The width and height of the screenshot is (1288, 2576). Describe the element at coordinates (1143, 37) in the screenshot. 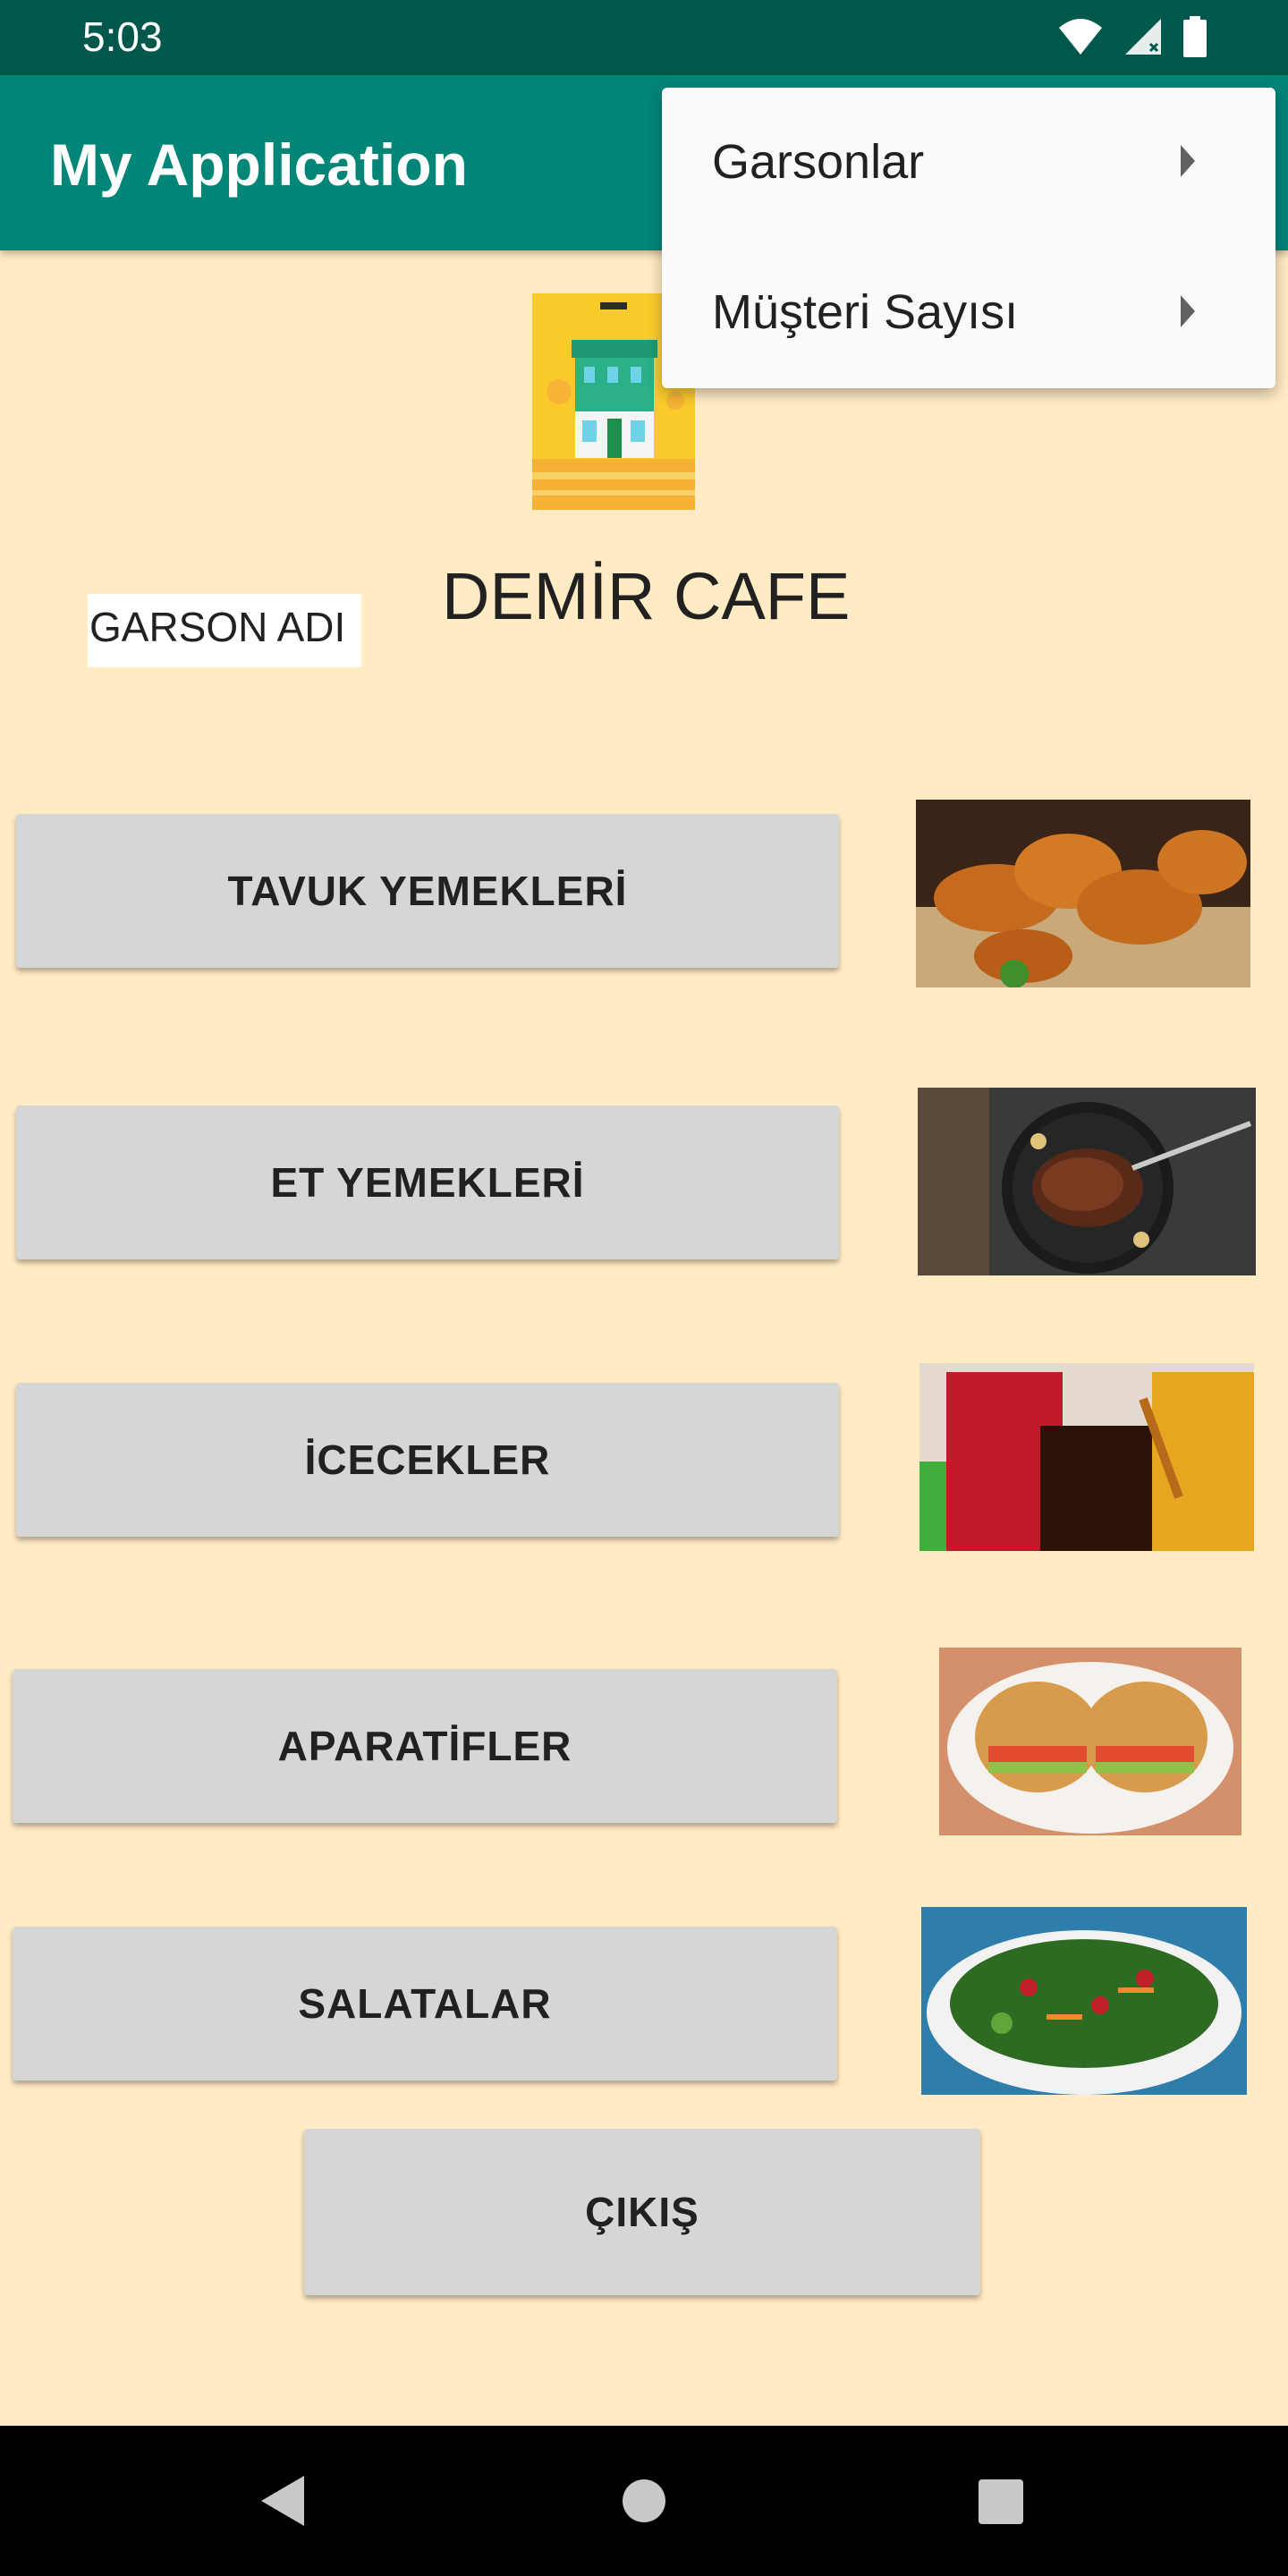

I see `signal-icon` at that location.